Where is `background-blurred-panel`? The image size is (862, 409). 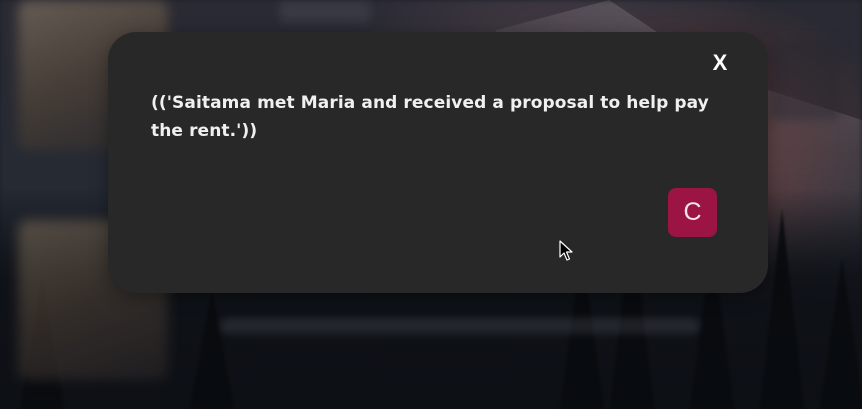
background-blurred-panel is located at coordinates (805, 80).